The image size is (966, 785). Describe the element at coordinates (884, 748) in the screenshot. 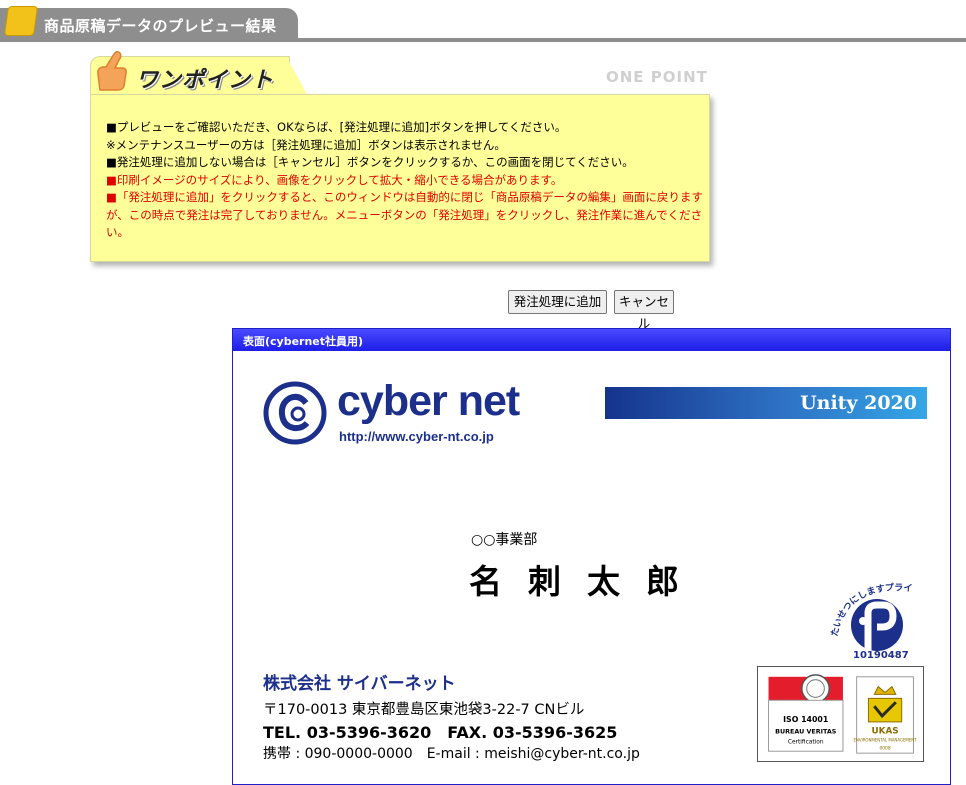

I see `iso-right-num: 0008` at that location.